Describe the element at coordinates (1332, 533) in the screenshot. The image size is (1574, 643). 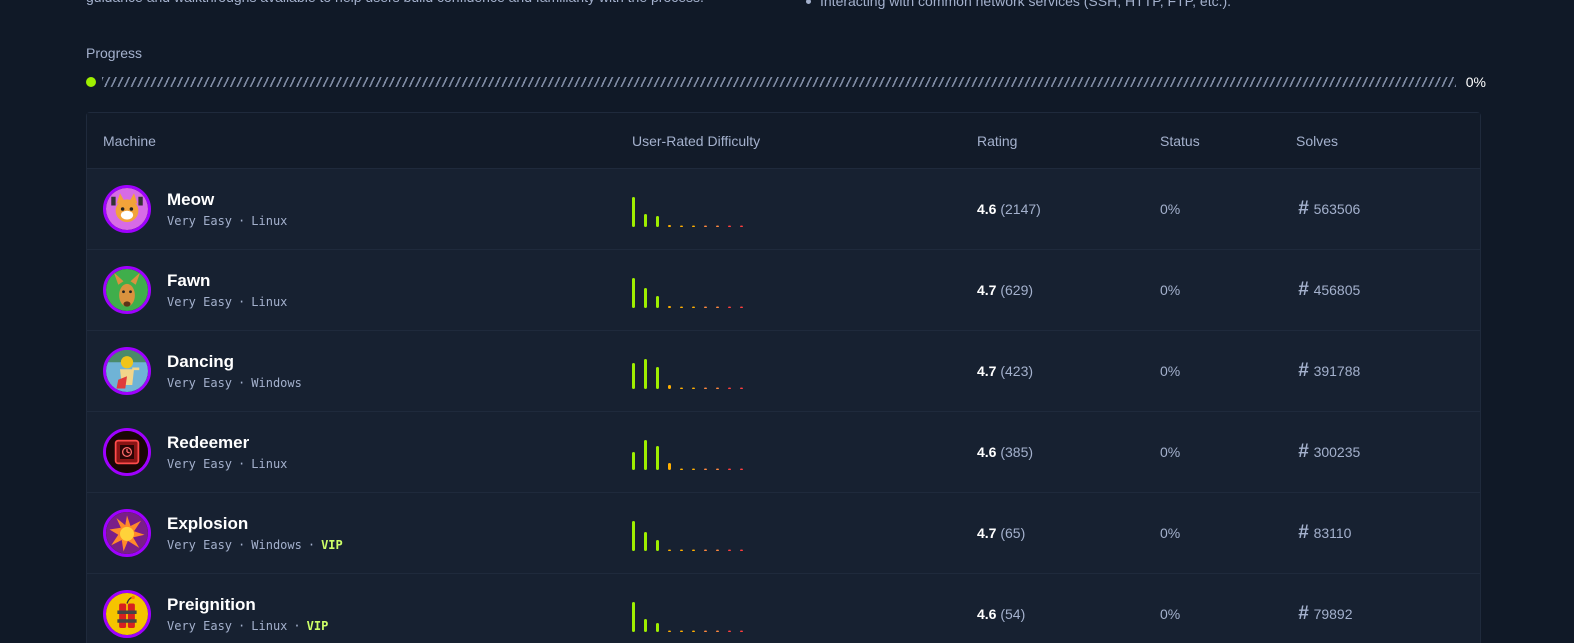
I see `solves-count: 83110` at that location.